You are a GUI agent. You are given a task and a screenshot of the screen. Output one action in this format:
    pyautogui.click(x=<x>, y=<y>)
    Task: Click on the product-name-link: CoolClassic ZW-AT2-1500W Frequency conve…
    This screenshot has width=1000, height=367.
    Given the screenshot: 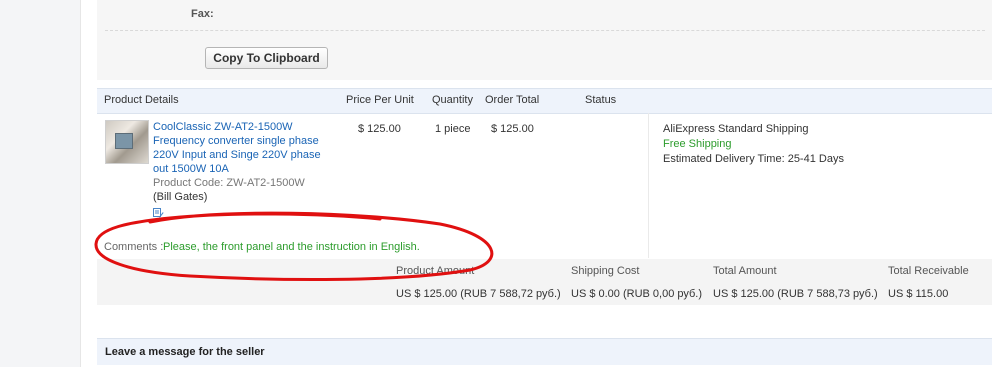 What is the action you would take?
    pyautogui.click(x=245, y=148)
    